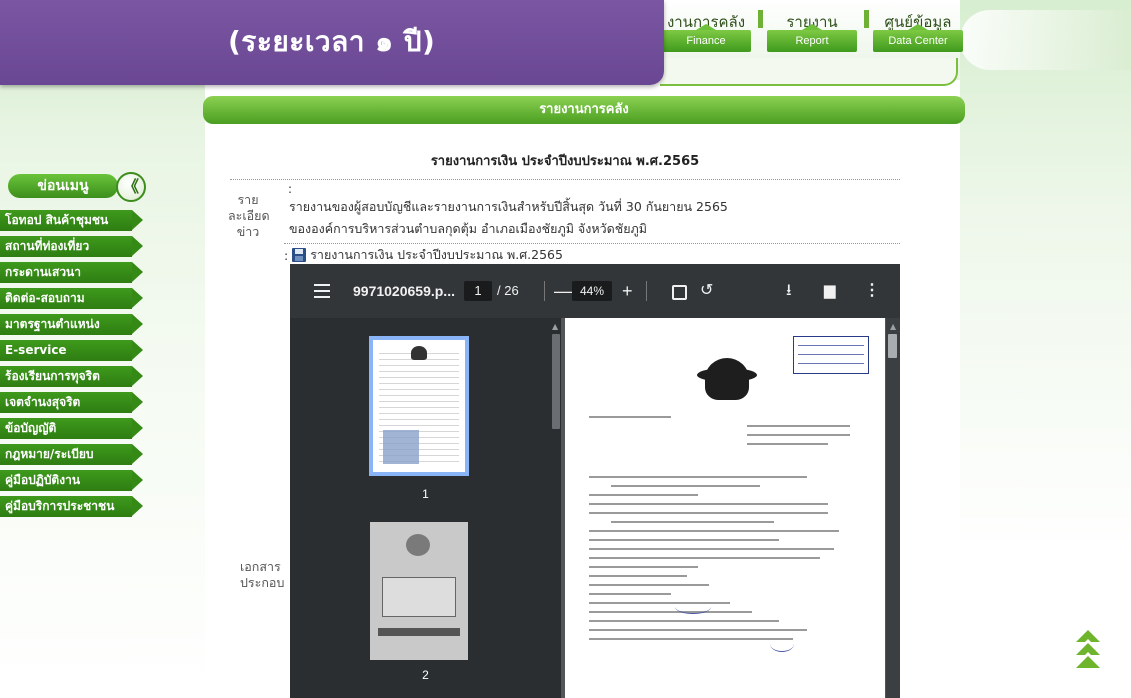 The image size is (1131, 698). I want to click on attachment-label: เอกสาร ประกอบ, so click(265, 575).